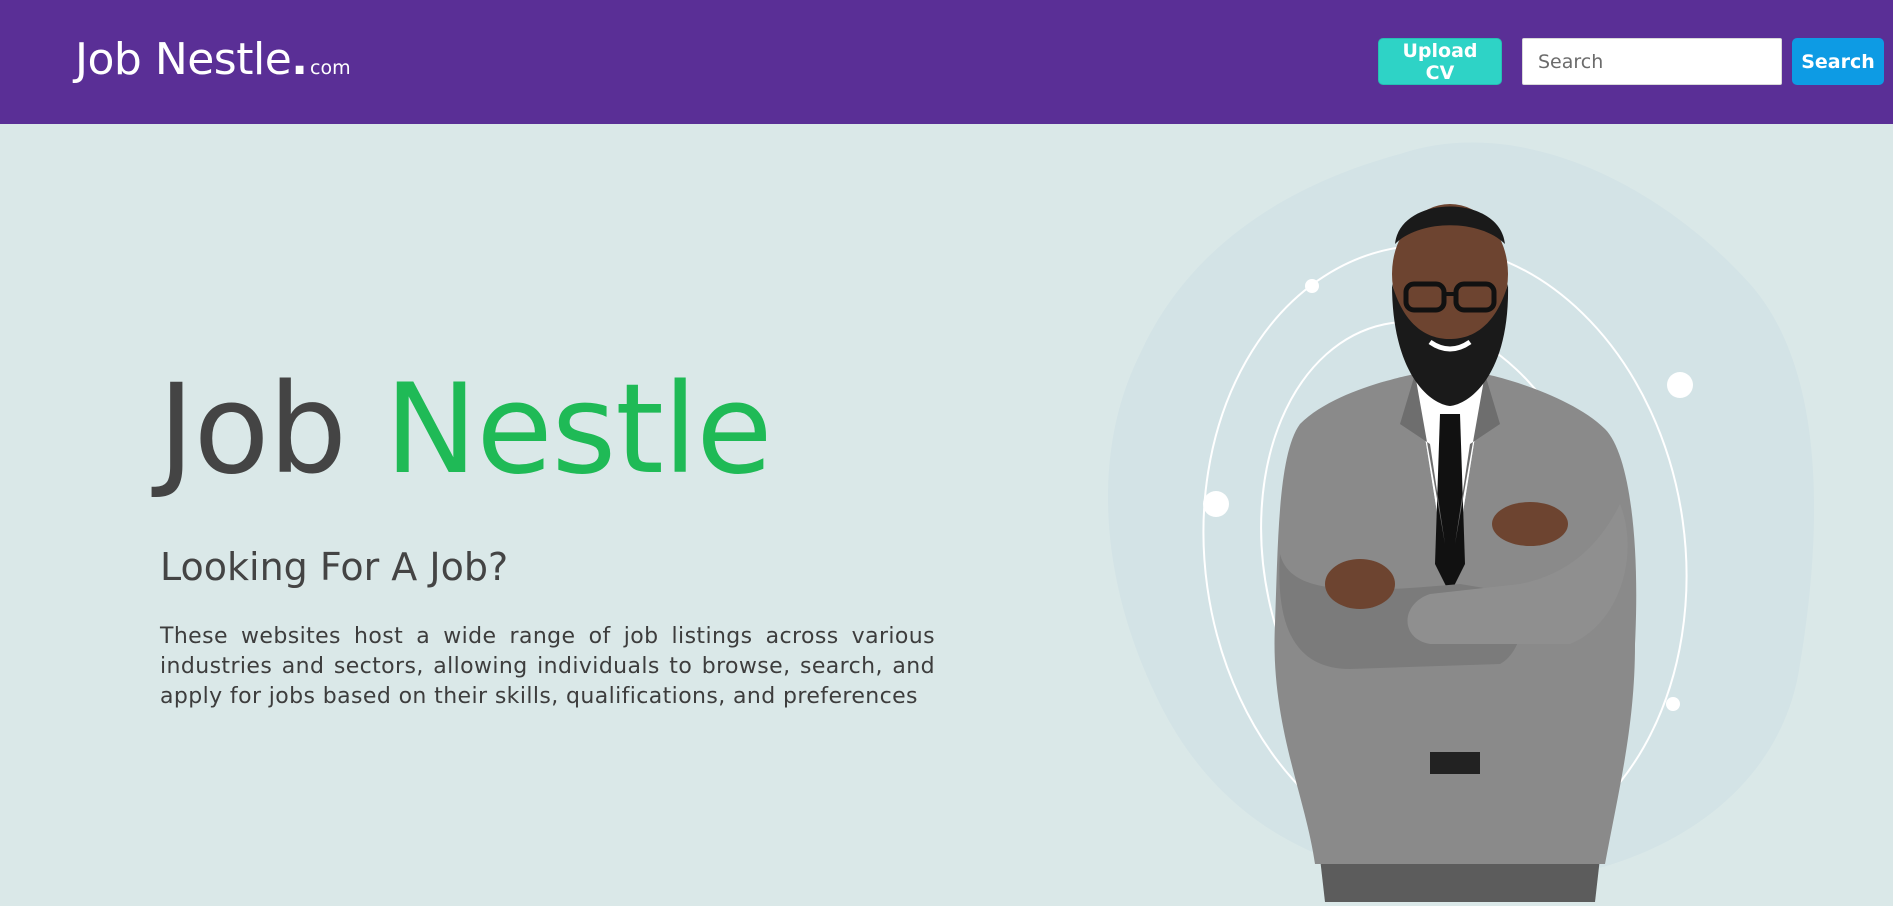  What do you see at coordinates (946, 62) in the screenshot?
I see `top-navbar: Job Nestle. com Upload CV Search` at bounding box center [946, 62].